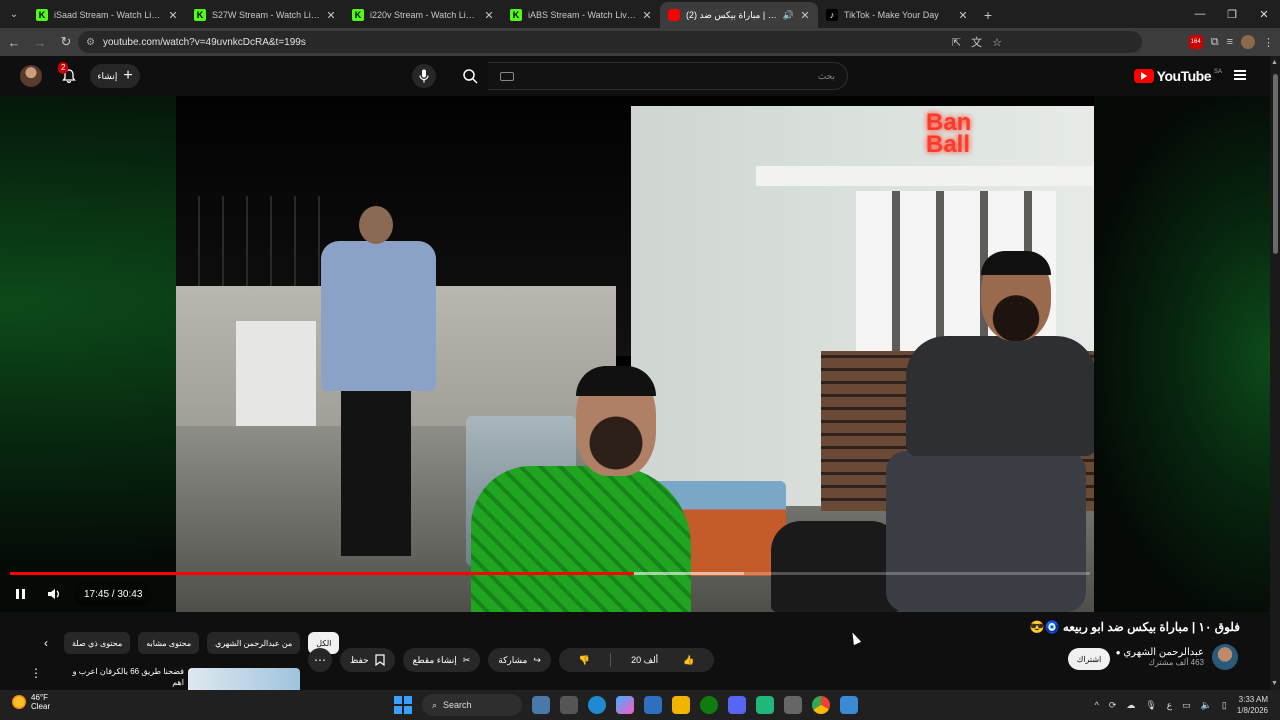 The height and width of the screenshot is (720, 1280). Describe the element at coordinates (1195, 42) in the screenshot. I see `extension-icon: 164` at that location.